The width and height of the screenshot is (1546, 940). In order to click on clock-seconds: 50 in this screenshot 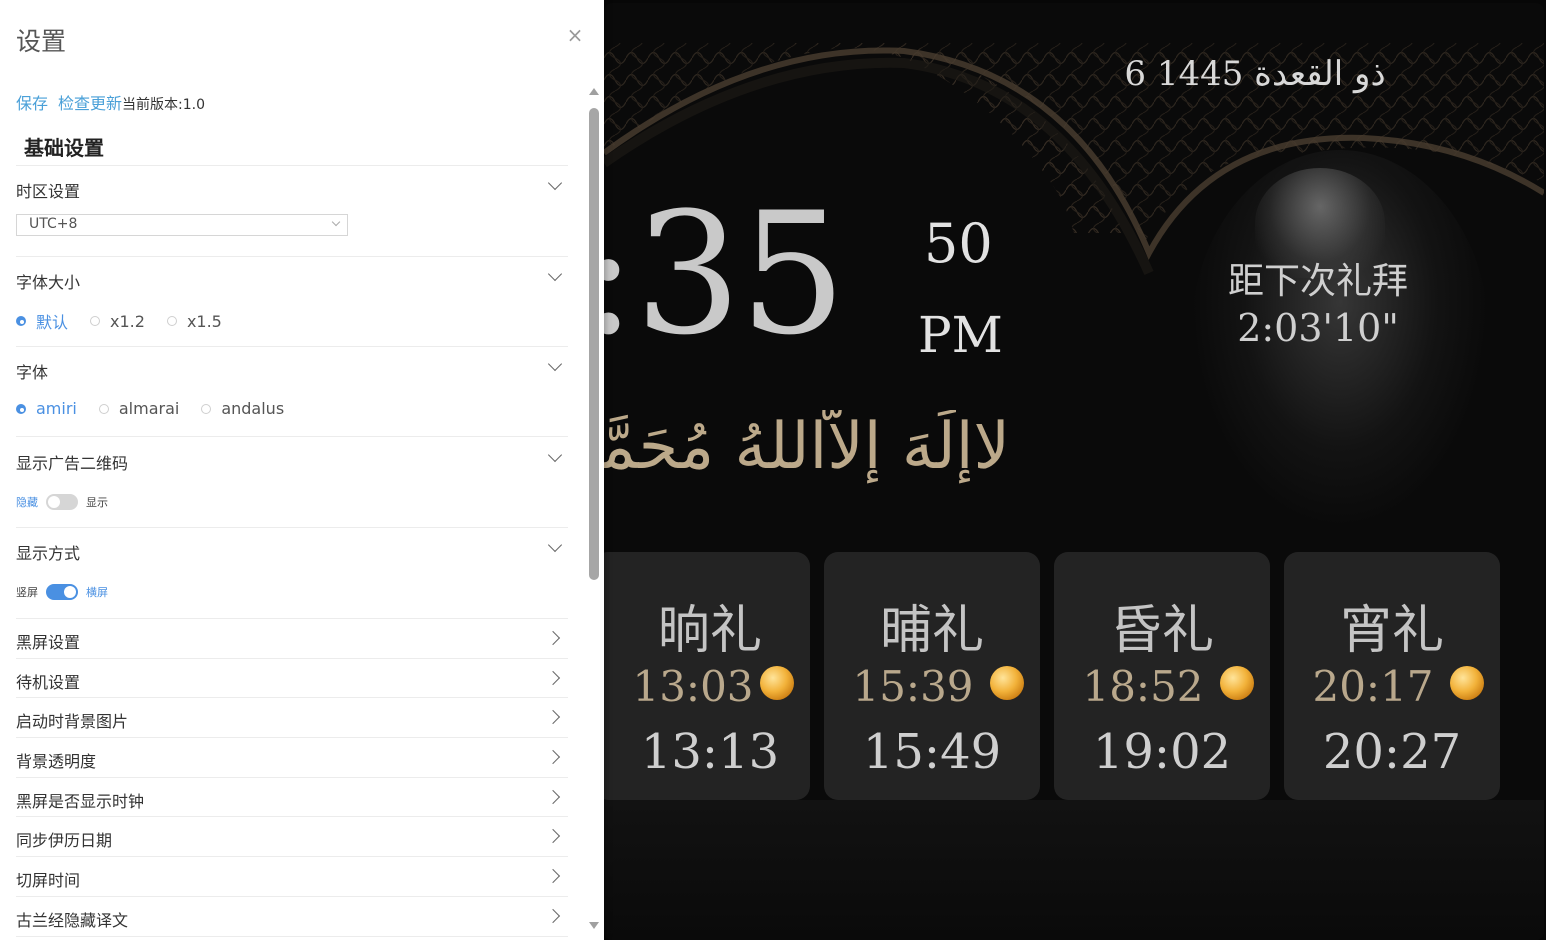, I will do `click(958, 243)`.